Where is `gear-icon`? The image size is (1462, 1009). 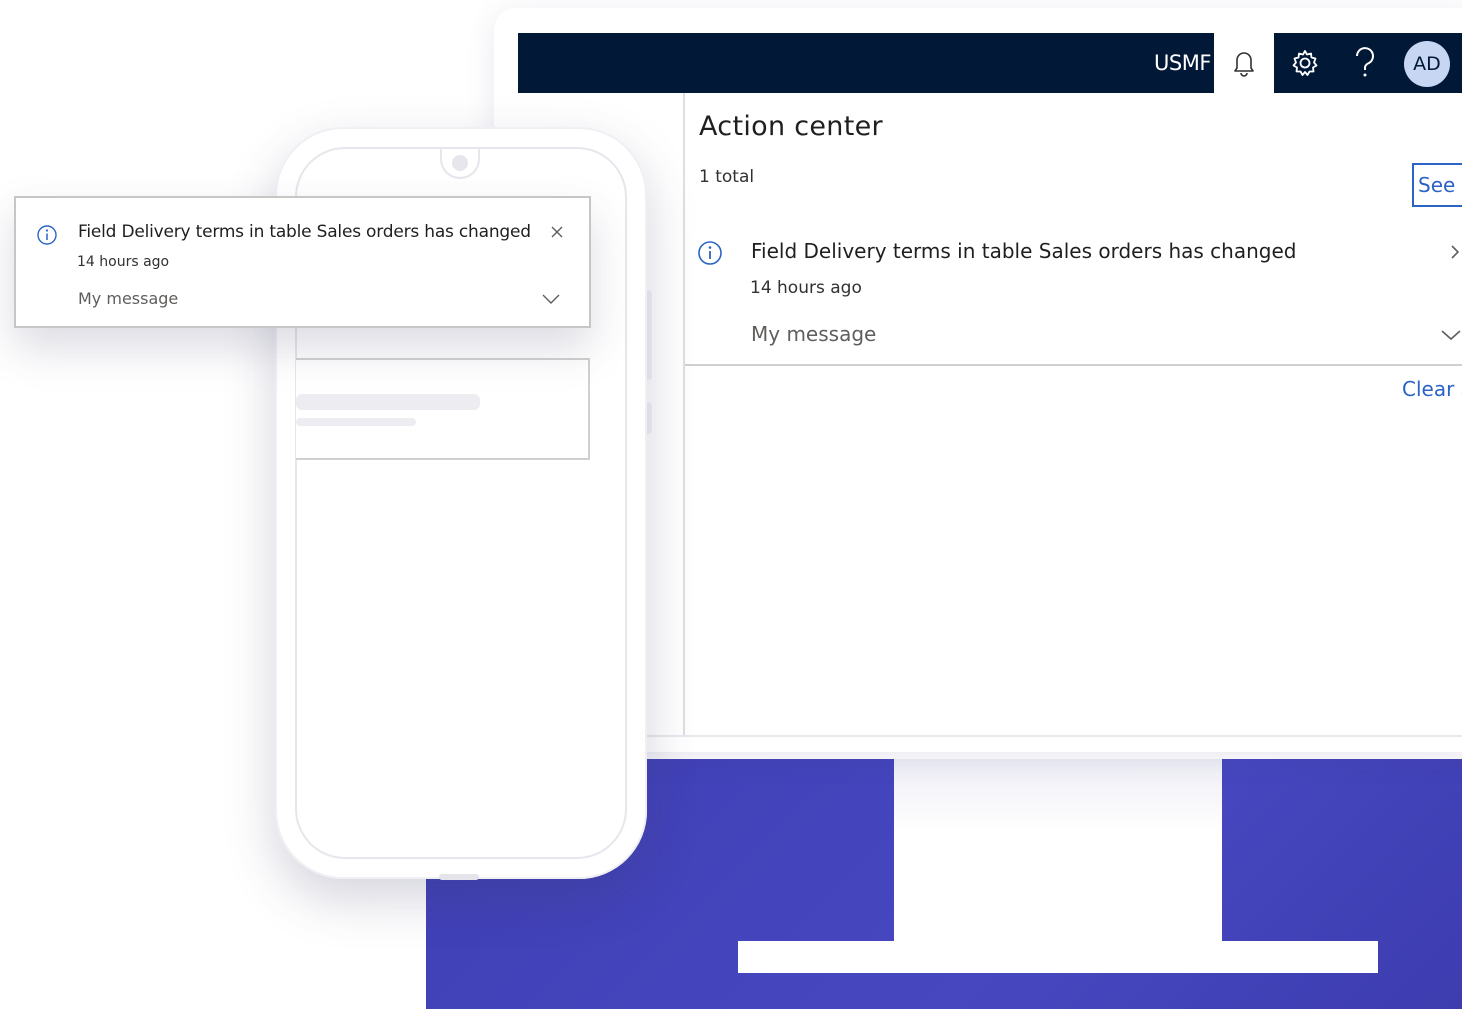 gear-icon is located at coordinates (1305, 63).